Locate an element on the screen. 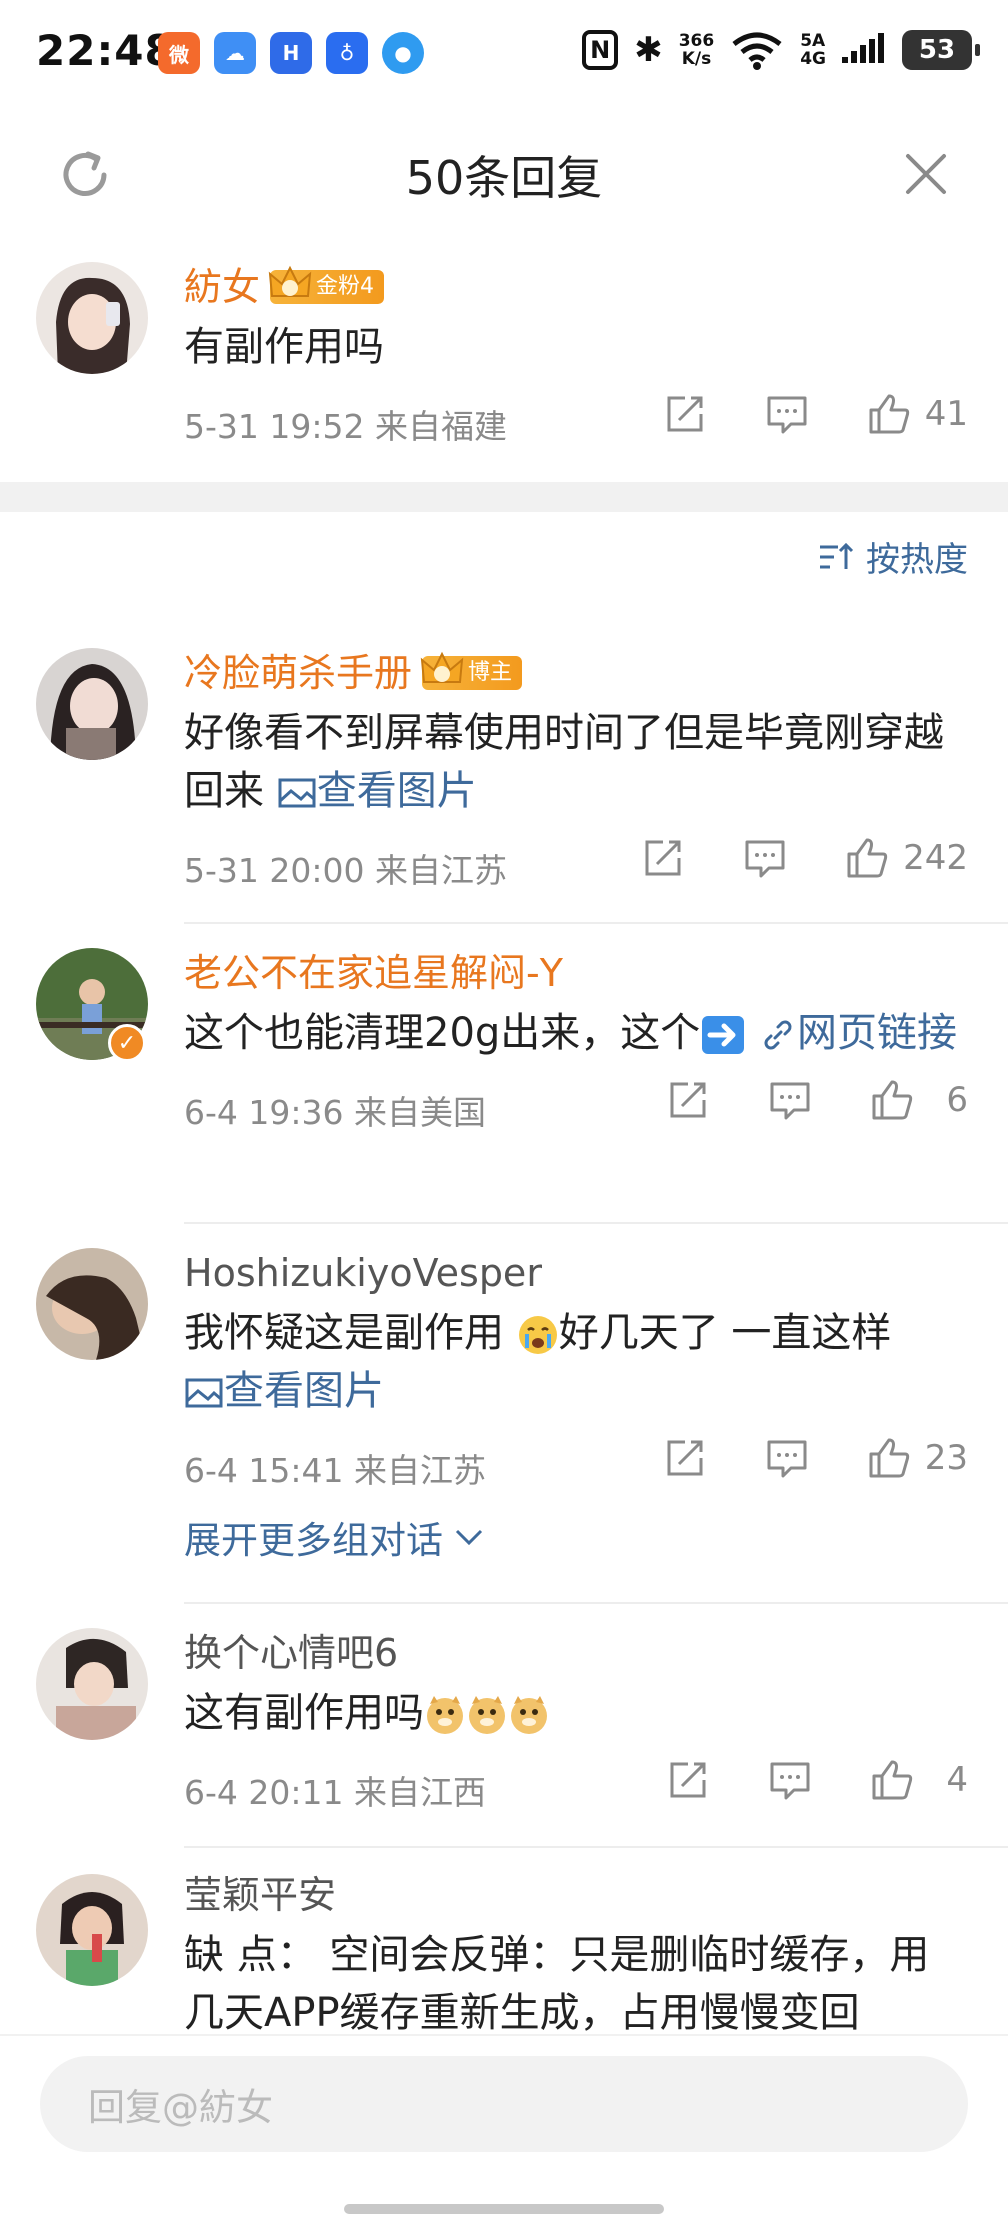 This screenshot has width=1008, height=2232. comment-text: 有副作用吗 is located at coordinates (284, 347).